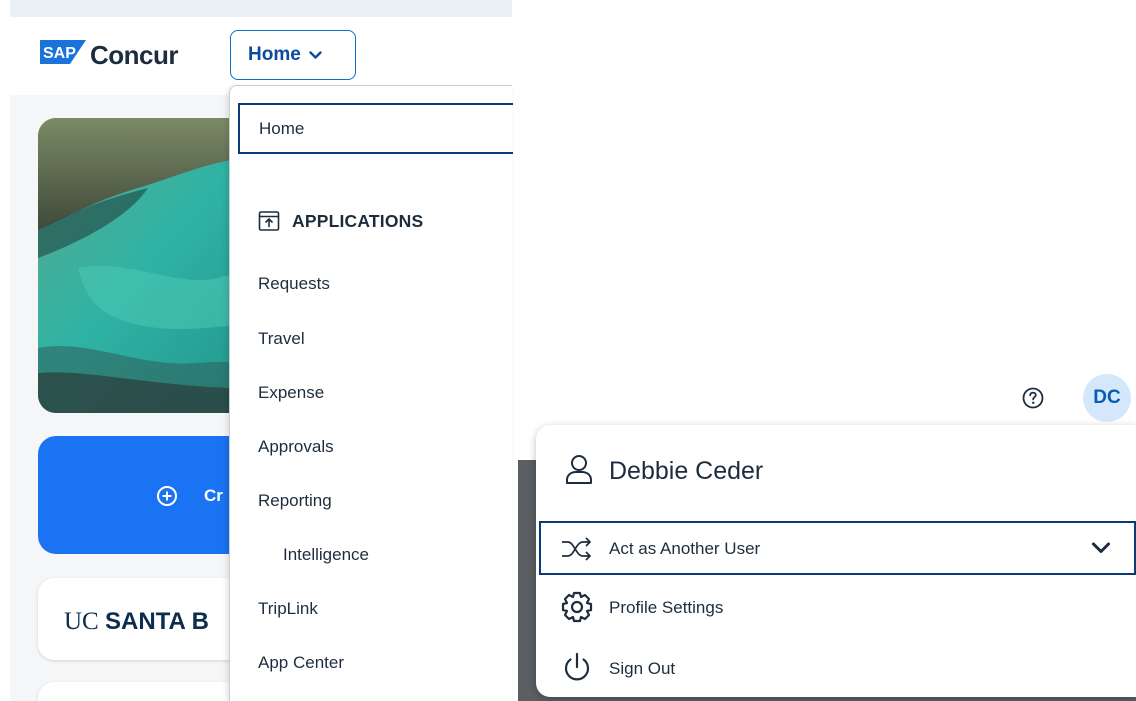  What do you see at coordinates (301, 663) in the screenshot?
I see `menu-item-app-center: App Center` at bounding box center [301, 663].